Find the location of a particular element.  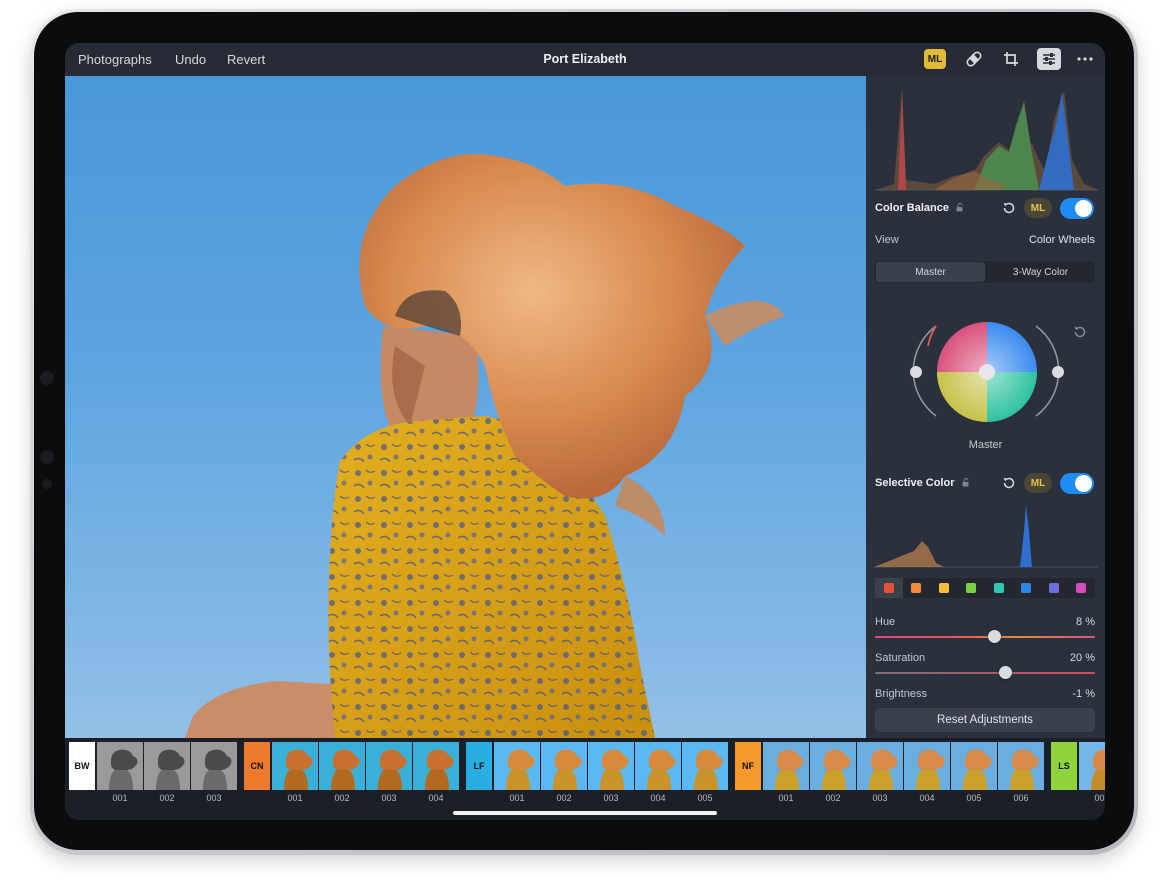

color-wheel is located at coordinates (987, 372).